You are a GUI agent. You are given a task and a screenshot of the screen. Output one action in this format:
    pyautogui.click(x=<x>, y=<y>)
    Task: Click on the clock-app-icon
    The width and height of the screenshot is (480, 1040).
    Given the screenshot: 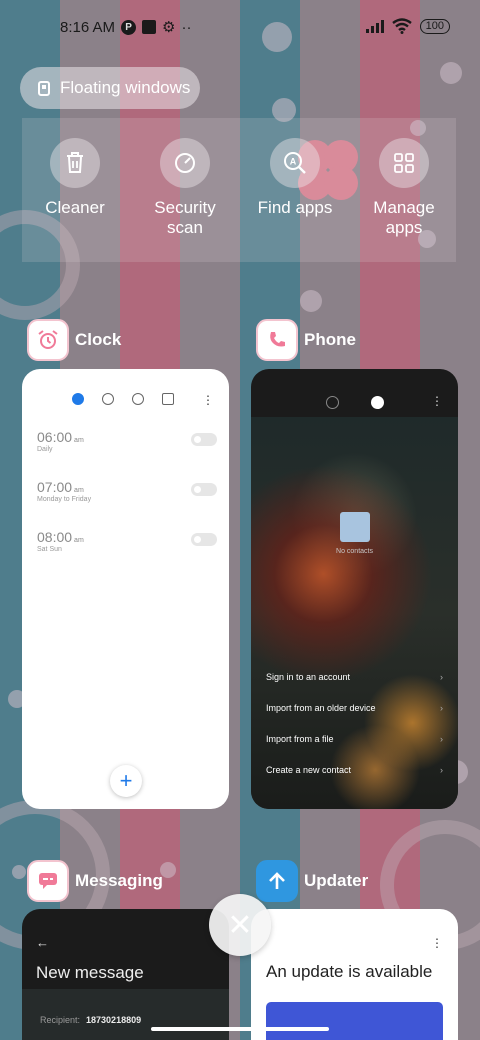 What is the action you would take?
    pyautogui.click(x=48, y=340)
    